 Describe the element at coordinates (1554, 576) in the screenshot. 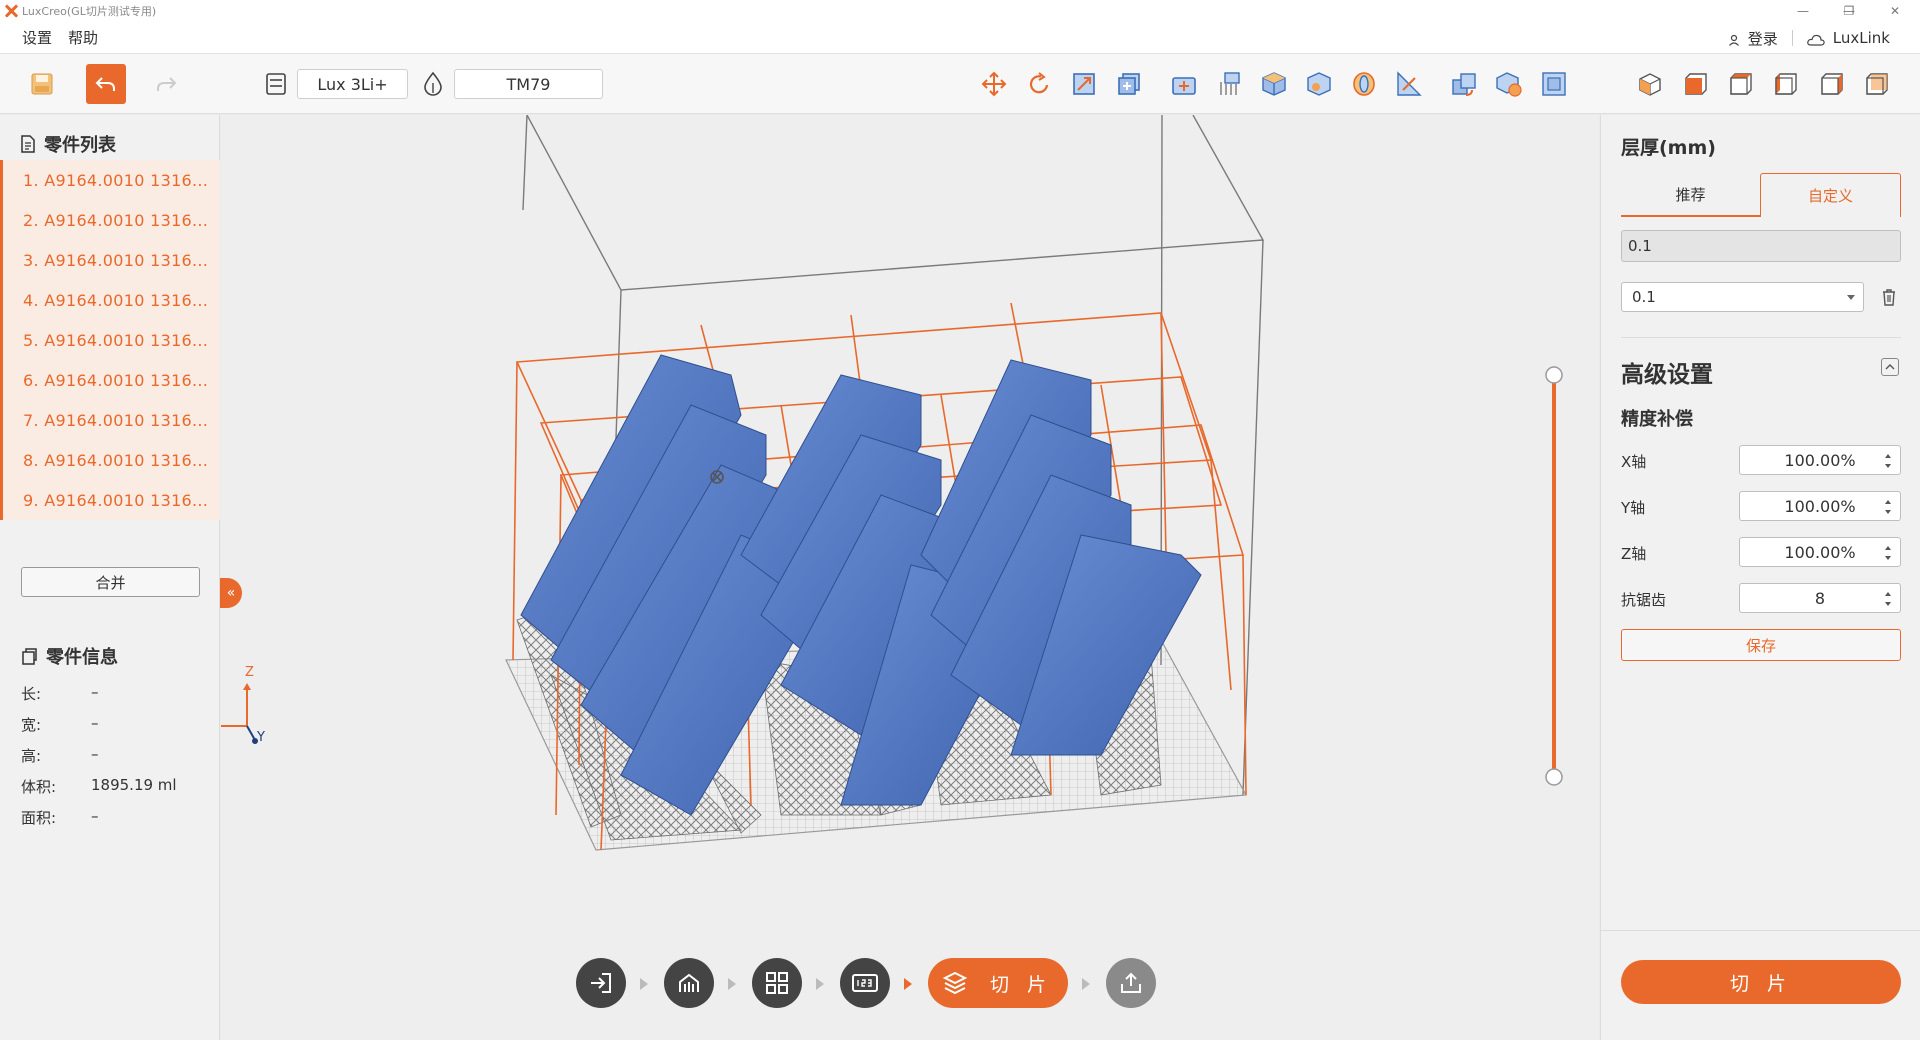

I see `layer-slider` at that location.